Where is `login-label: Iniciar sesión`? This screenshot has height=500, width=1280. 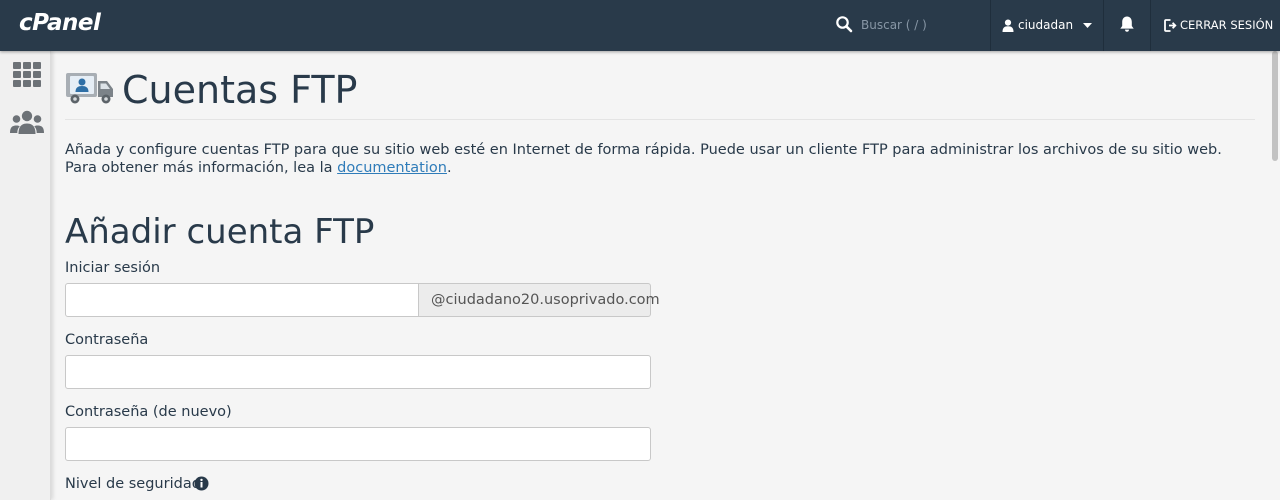
login-label: Iniciar sesión is located at coordinates (113, 268).